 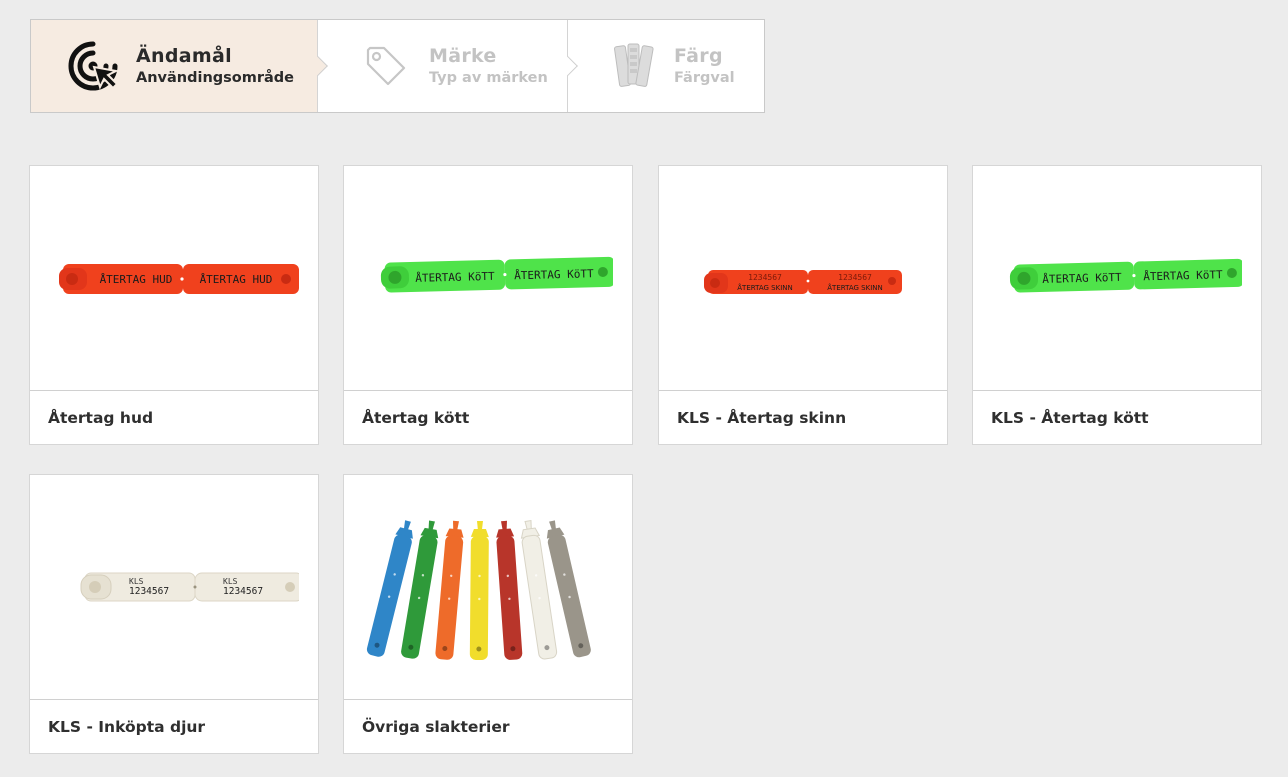 I want to click on tag-icon, so click(x=386, y=66).